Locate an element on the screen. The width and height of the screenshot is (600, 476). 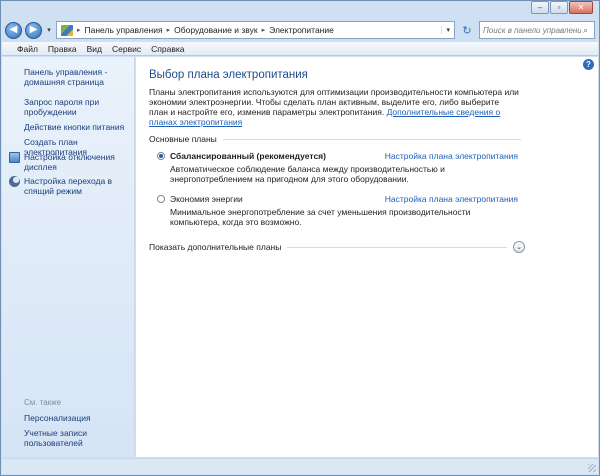
maximize-button: ▫ is located at coordinates (559, 7).